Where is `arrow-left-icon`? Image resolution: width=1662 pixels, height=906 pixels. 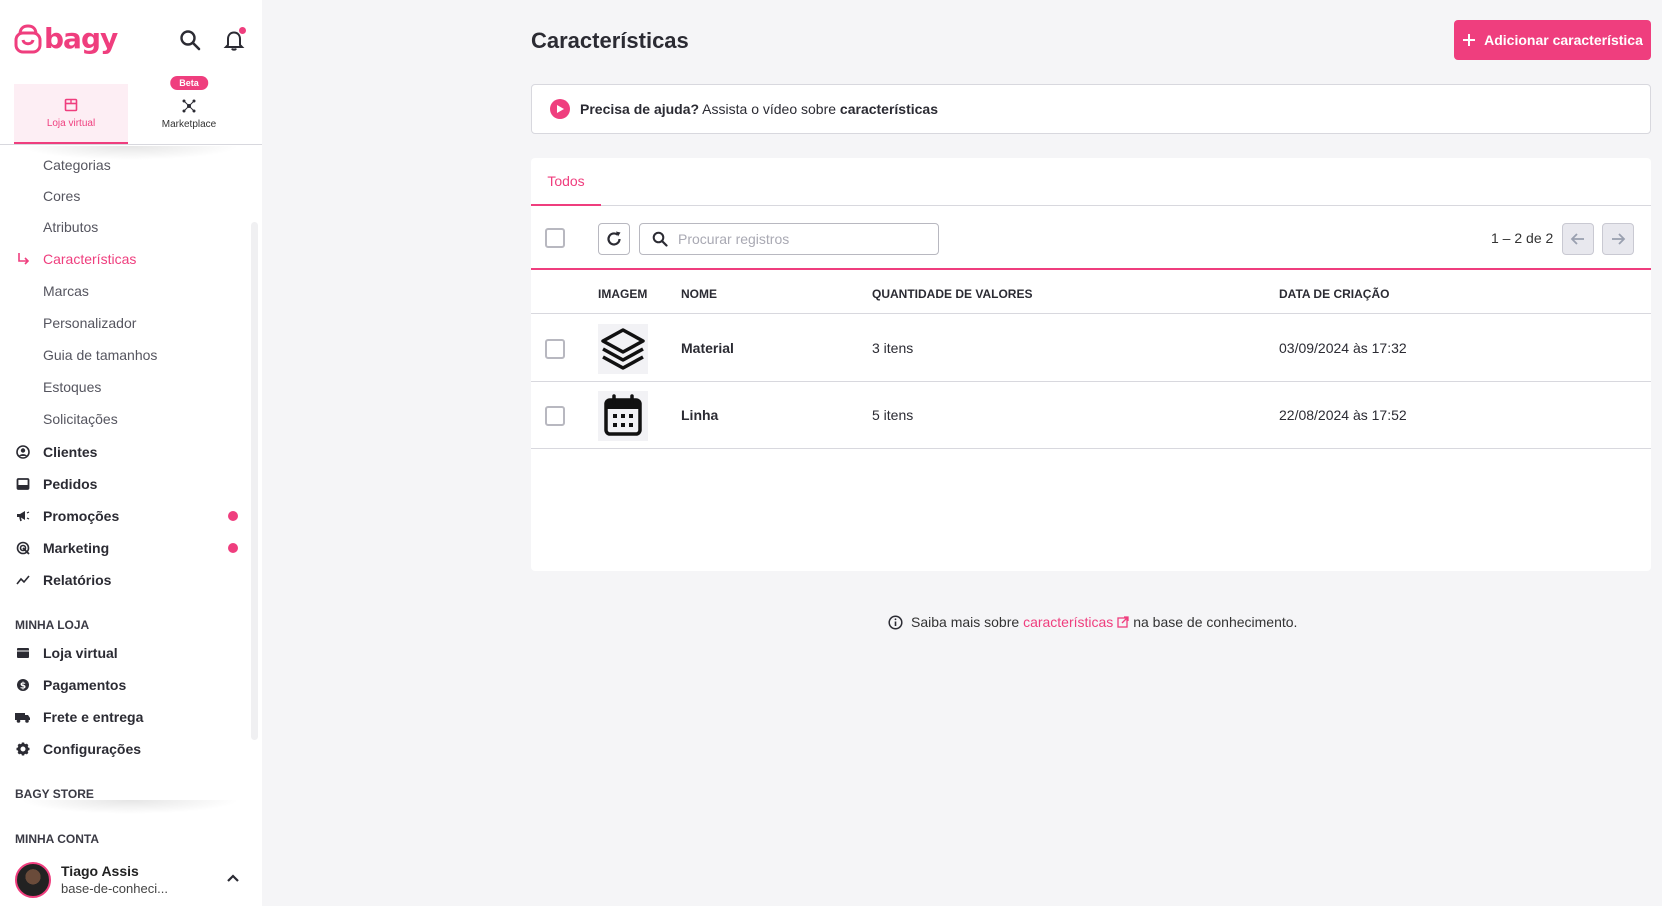
arrow-left-icon is located at coordinates (1577, 239).